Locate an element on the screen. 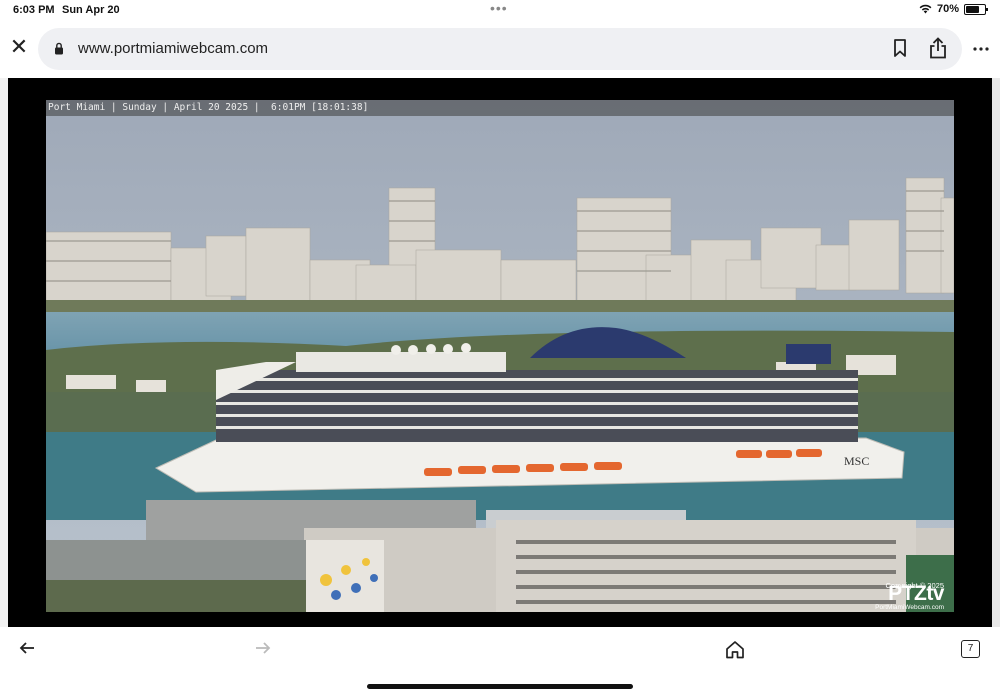 The image size is (1000, 695). status-time: 6:03 PM is located at coordinates (34, 10).